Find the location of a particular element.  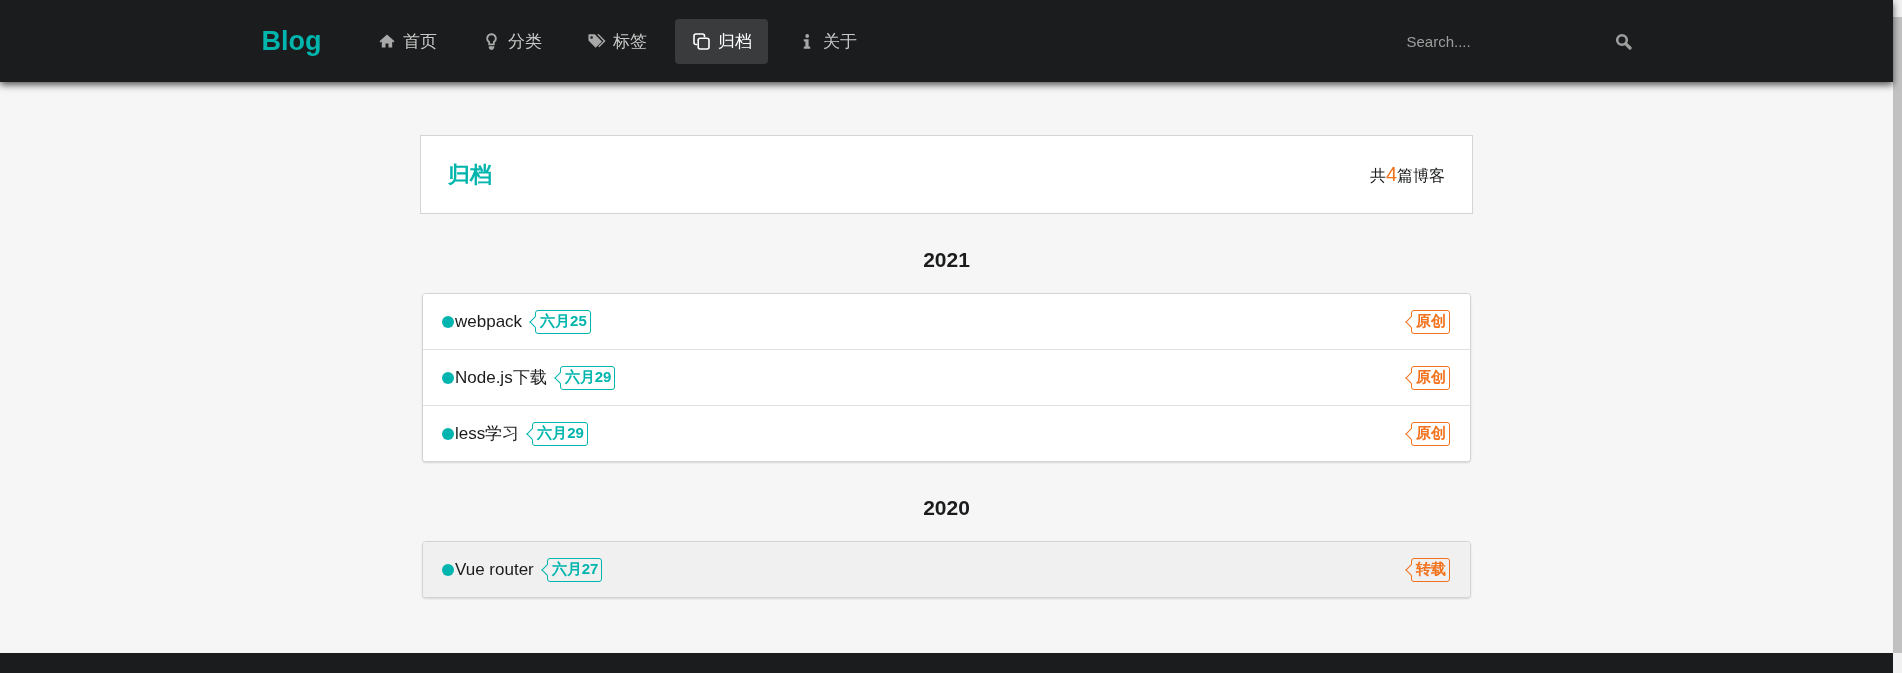

nav-menu-item: 归档 is located at coordinates (721, 41).